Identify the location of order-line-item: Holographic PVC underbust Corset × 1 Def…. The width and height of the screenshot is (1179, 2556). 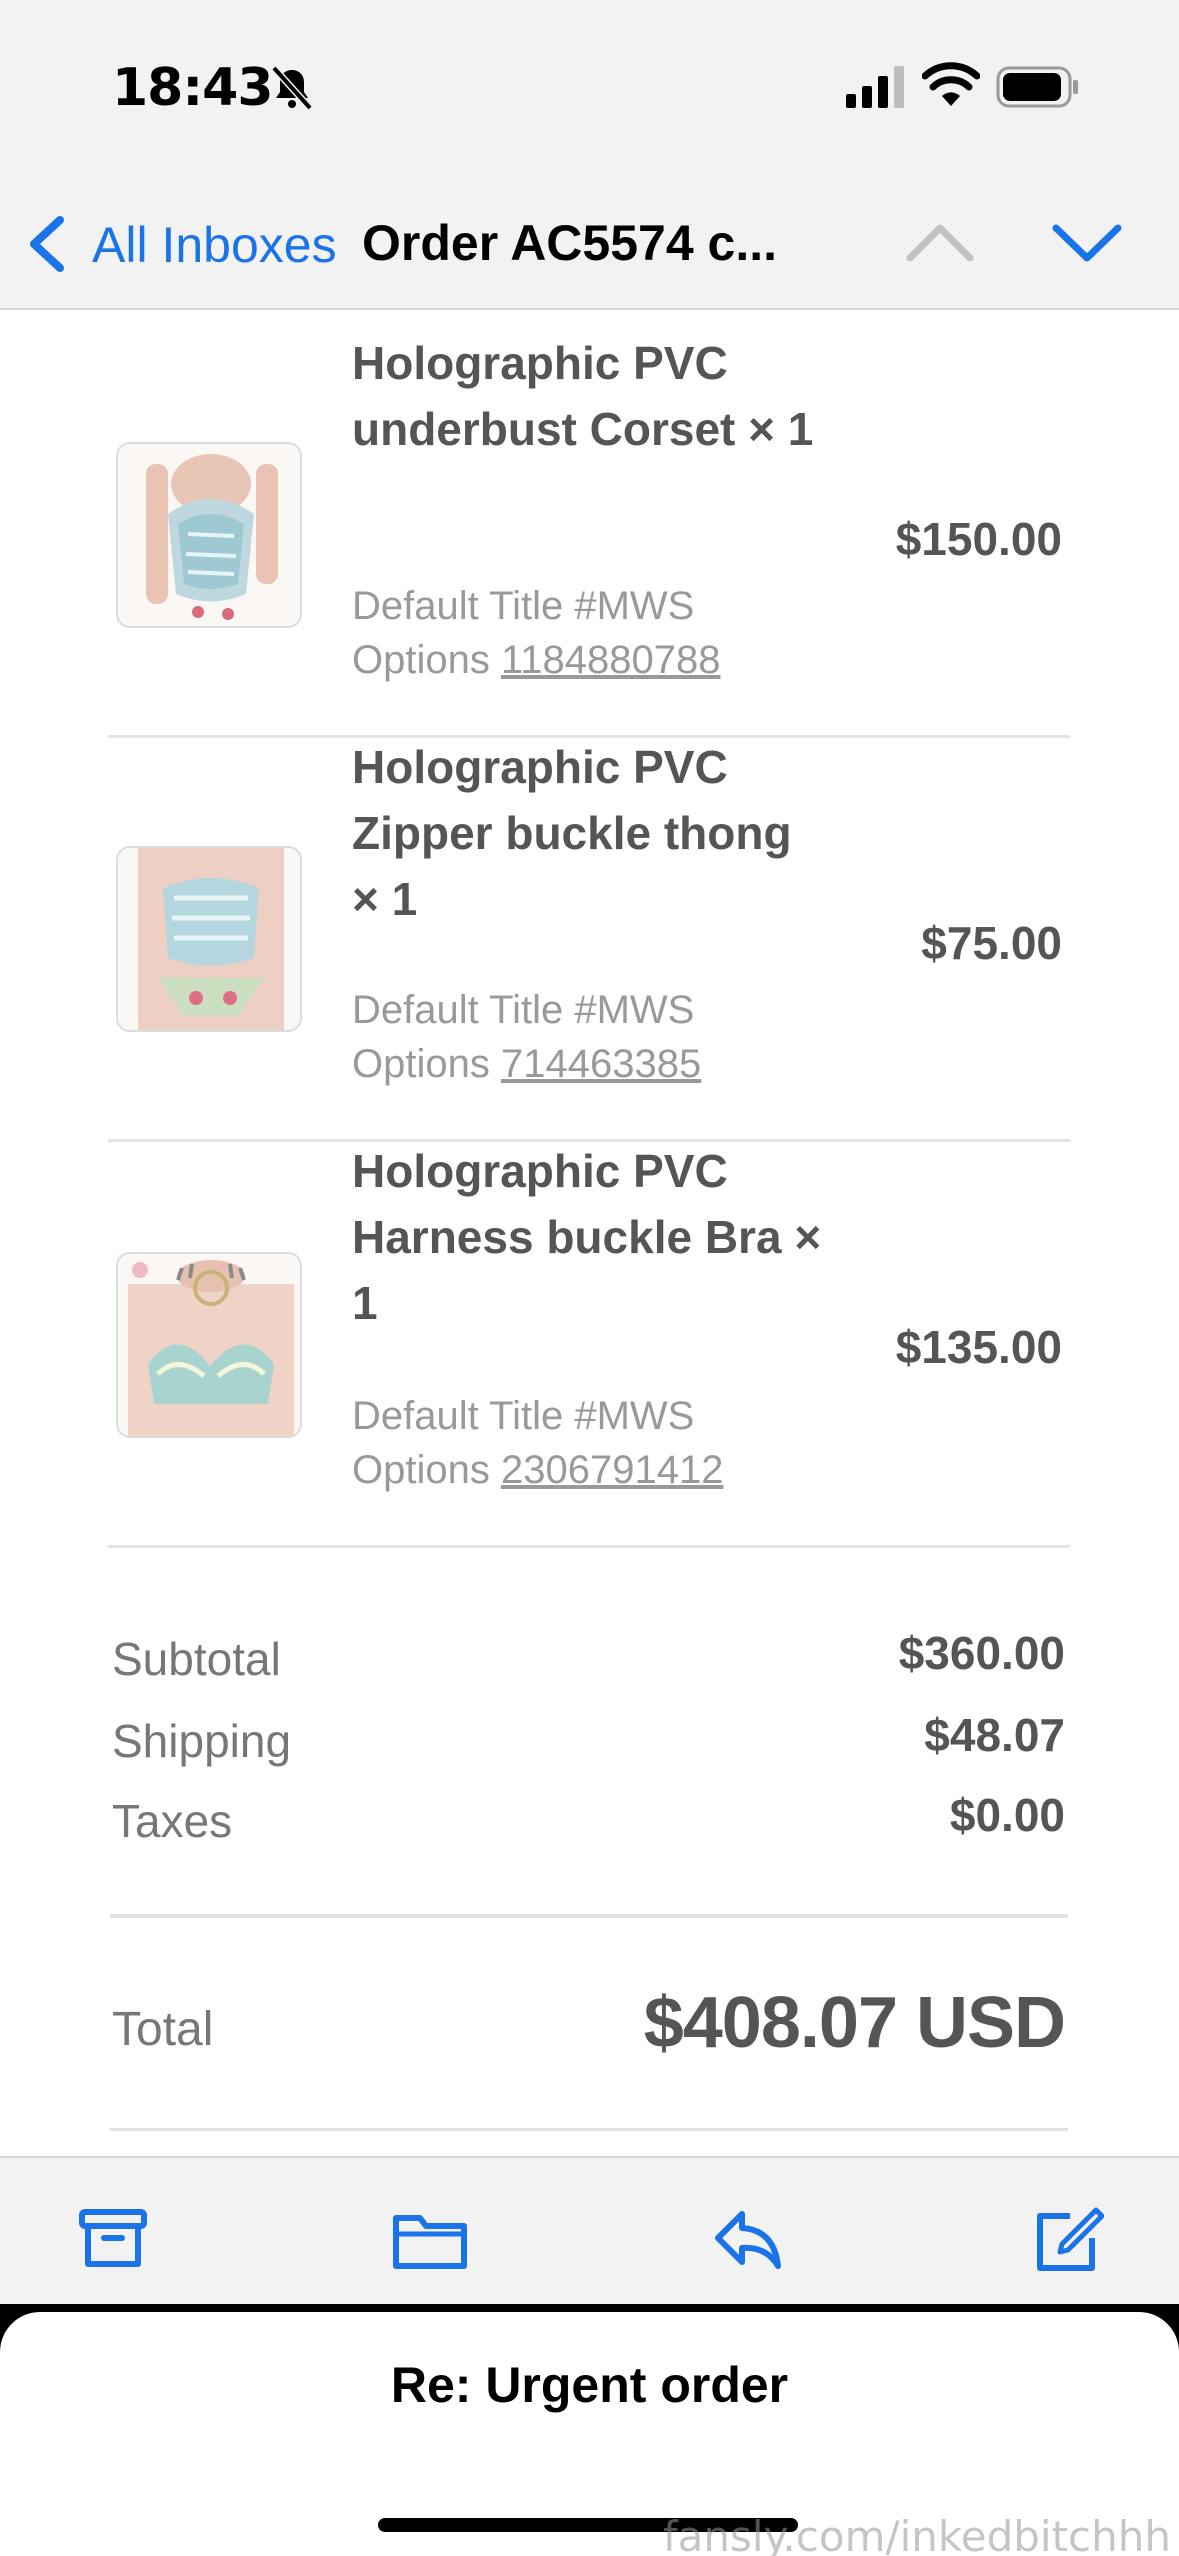
(589, 537).